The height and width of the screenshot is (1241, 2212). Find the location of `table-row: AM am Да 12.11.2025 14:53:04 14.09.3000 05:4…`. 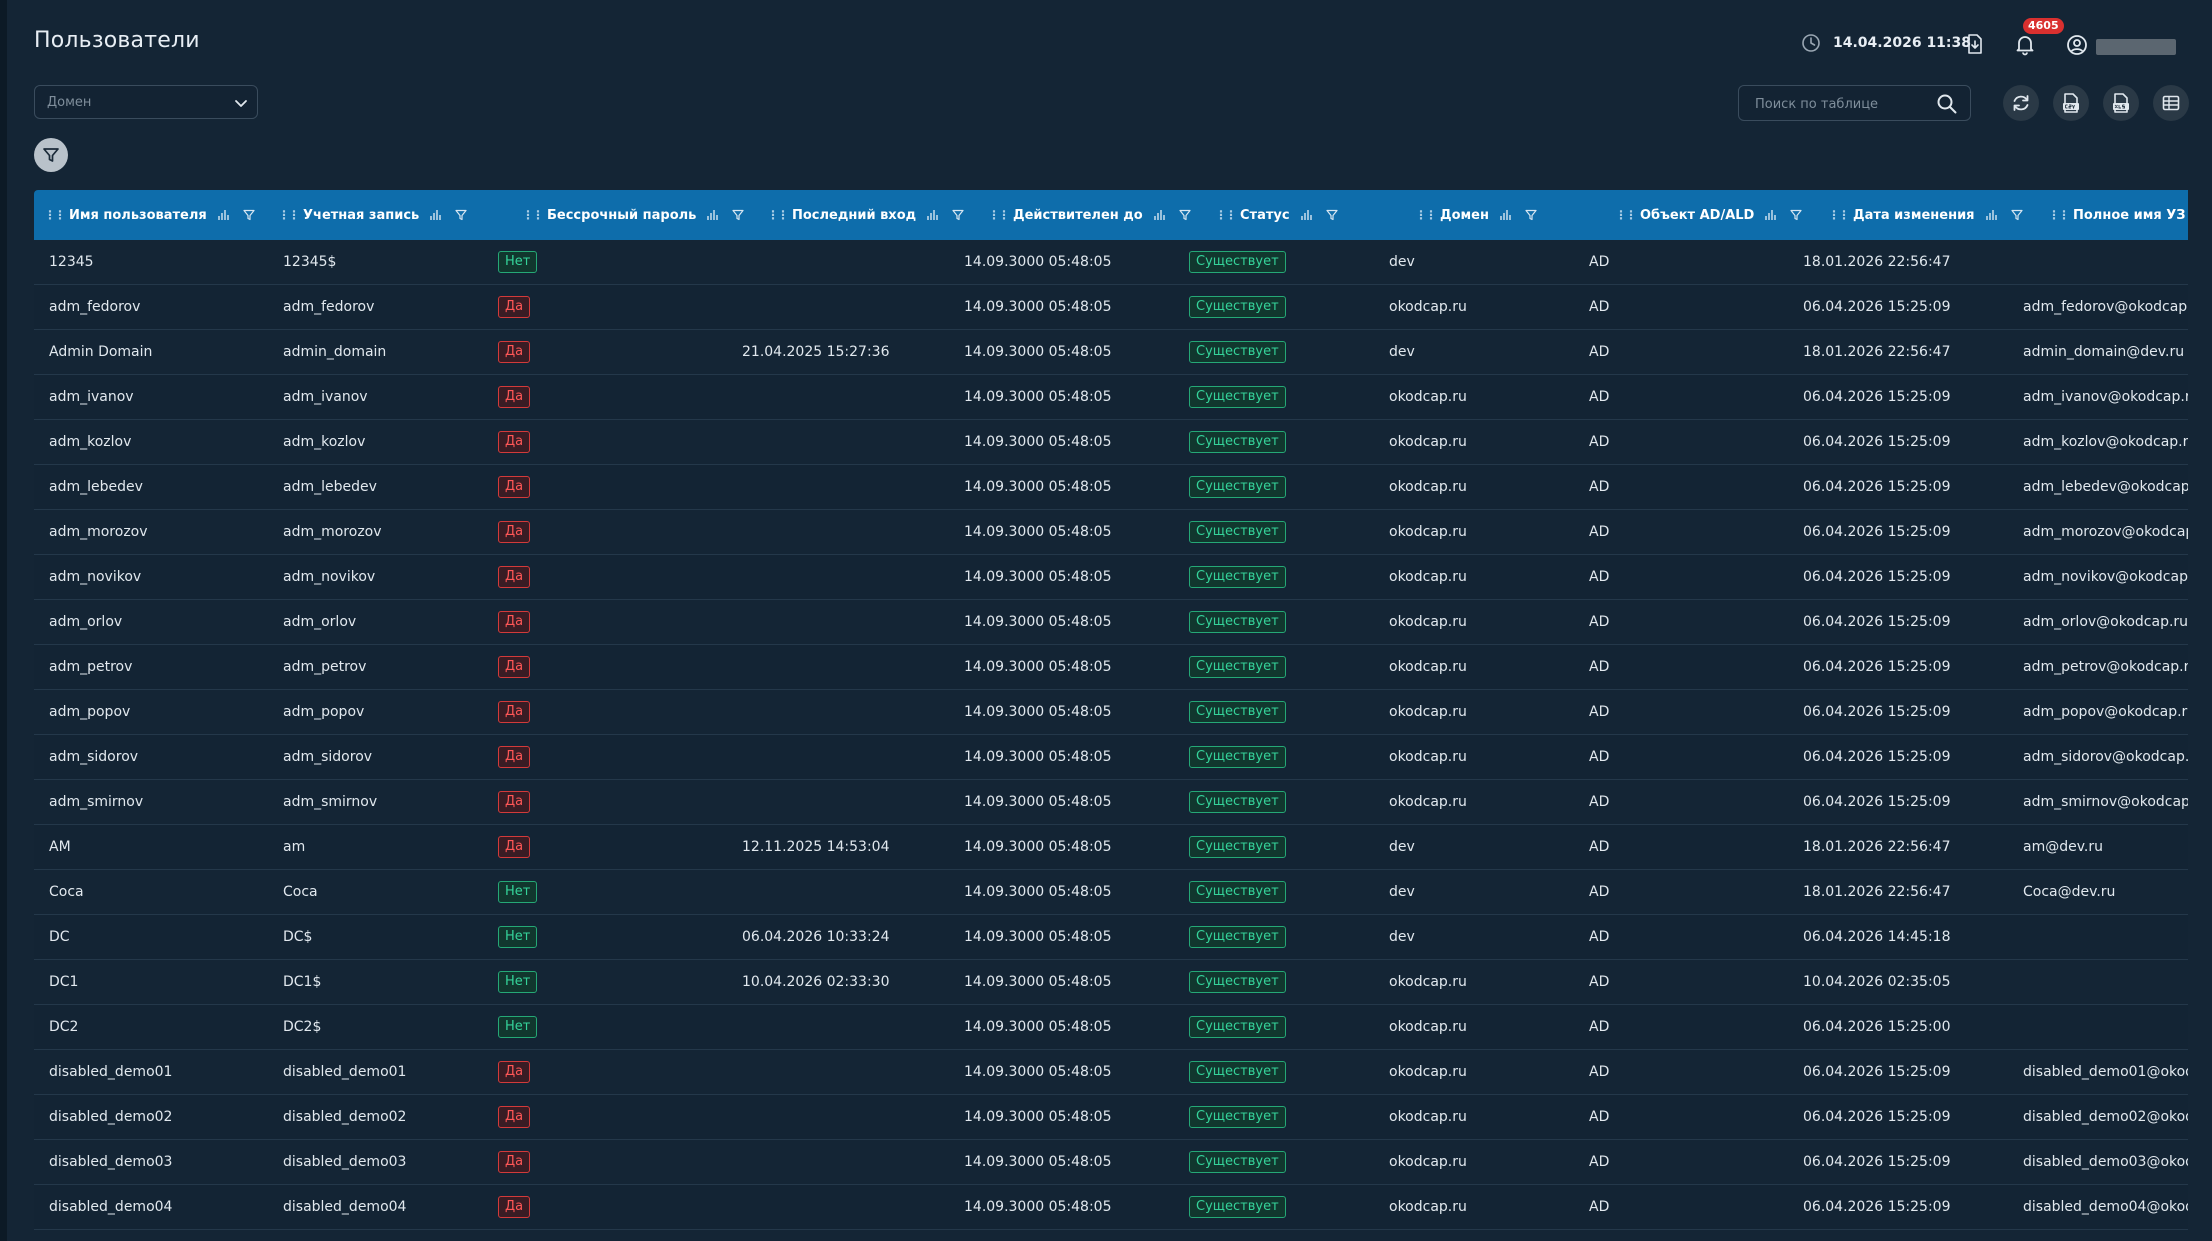

table-row: AM am Да 12.11.2025 14:53:04 14.09.3000 05:4… is located at coordinates (1111, 847).